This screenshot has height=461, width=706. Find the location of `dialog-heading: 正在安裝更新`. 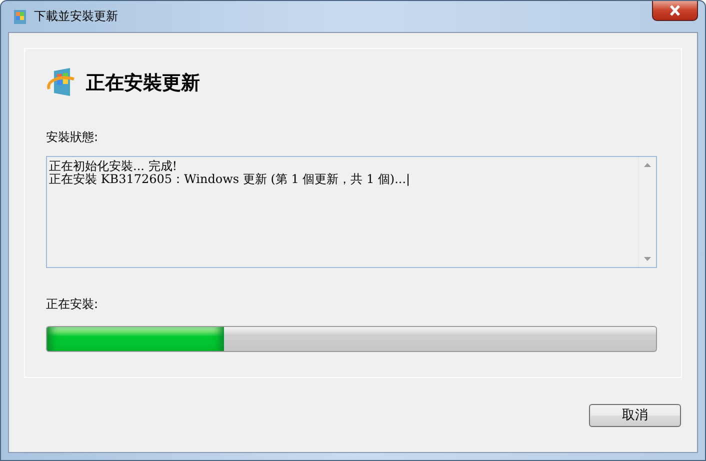

dialog-heading: 正在安裝更新 is located at coordinates (143, 83).